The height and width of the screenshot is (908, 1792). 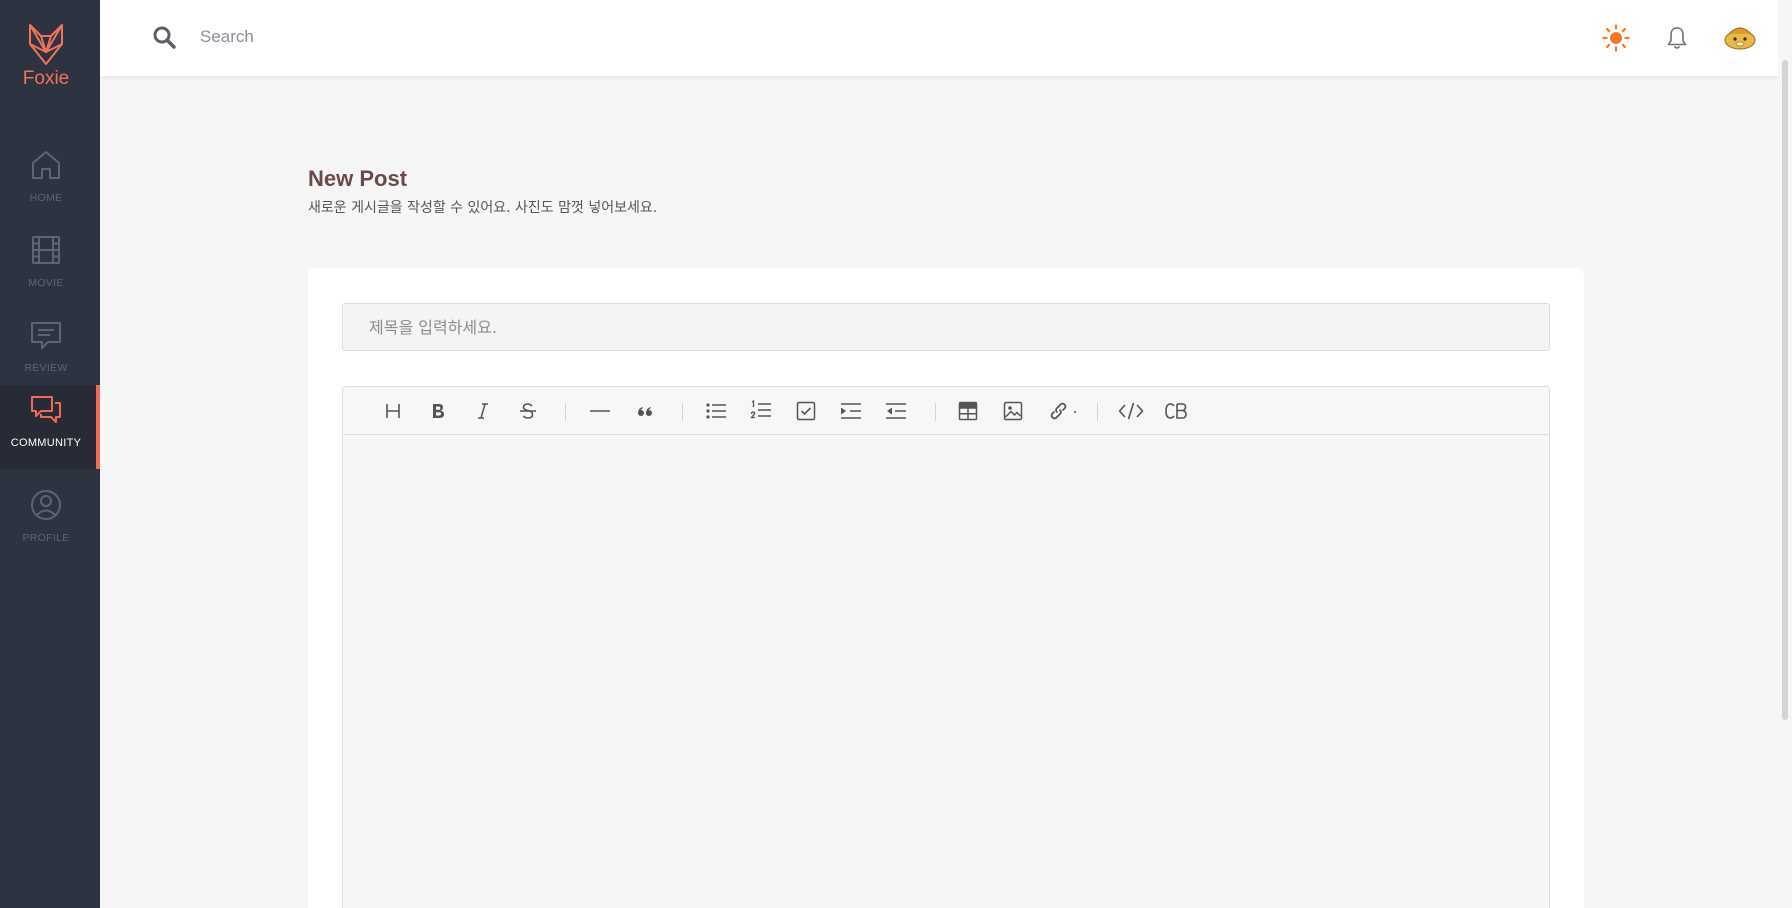 What do you see at coordinates (50, 427) in the screenshot?
I see `sidebar-item-community: COMMUNITY` at bounding box center [50, 427].